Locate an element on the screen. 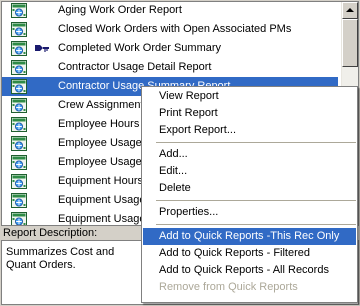 The height and width of the screenshot is (306, 360). menu-item-add-to-quick-reports-this-rec-only: Add to Quick Reports -This Rec Only is located at coordinates (249, 236).